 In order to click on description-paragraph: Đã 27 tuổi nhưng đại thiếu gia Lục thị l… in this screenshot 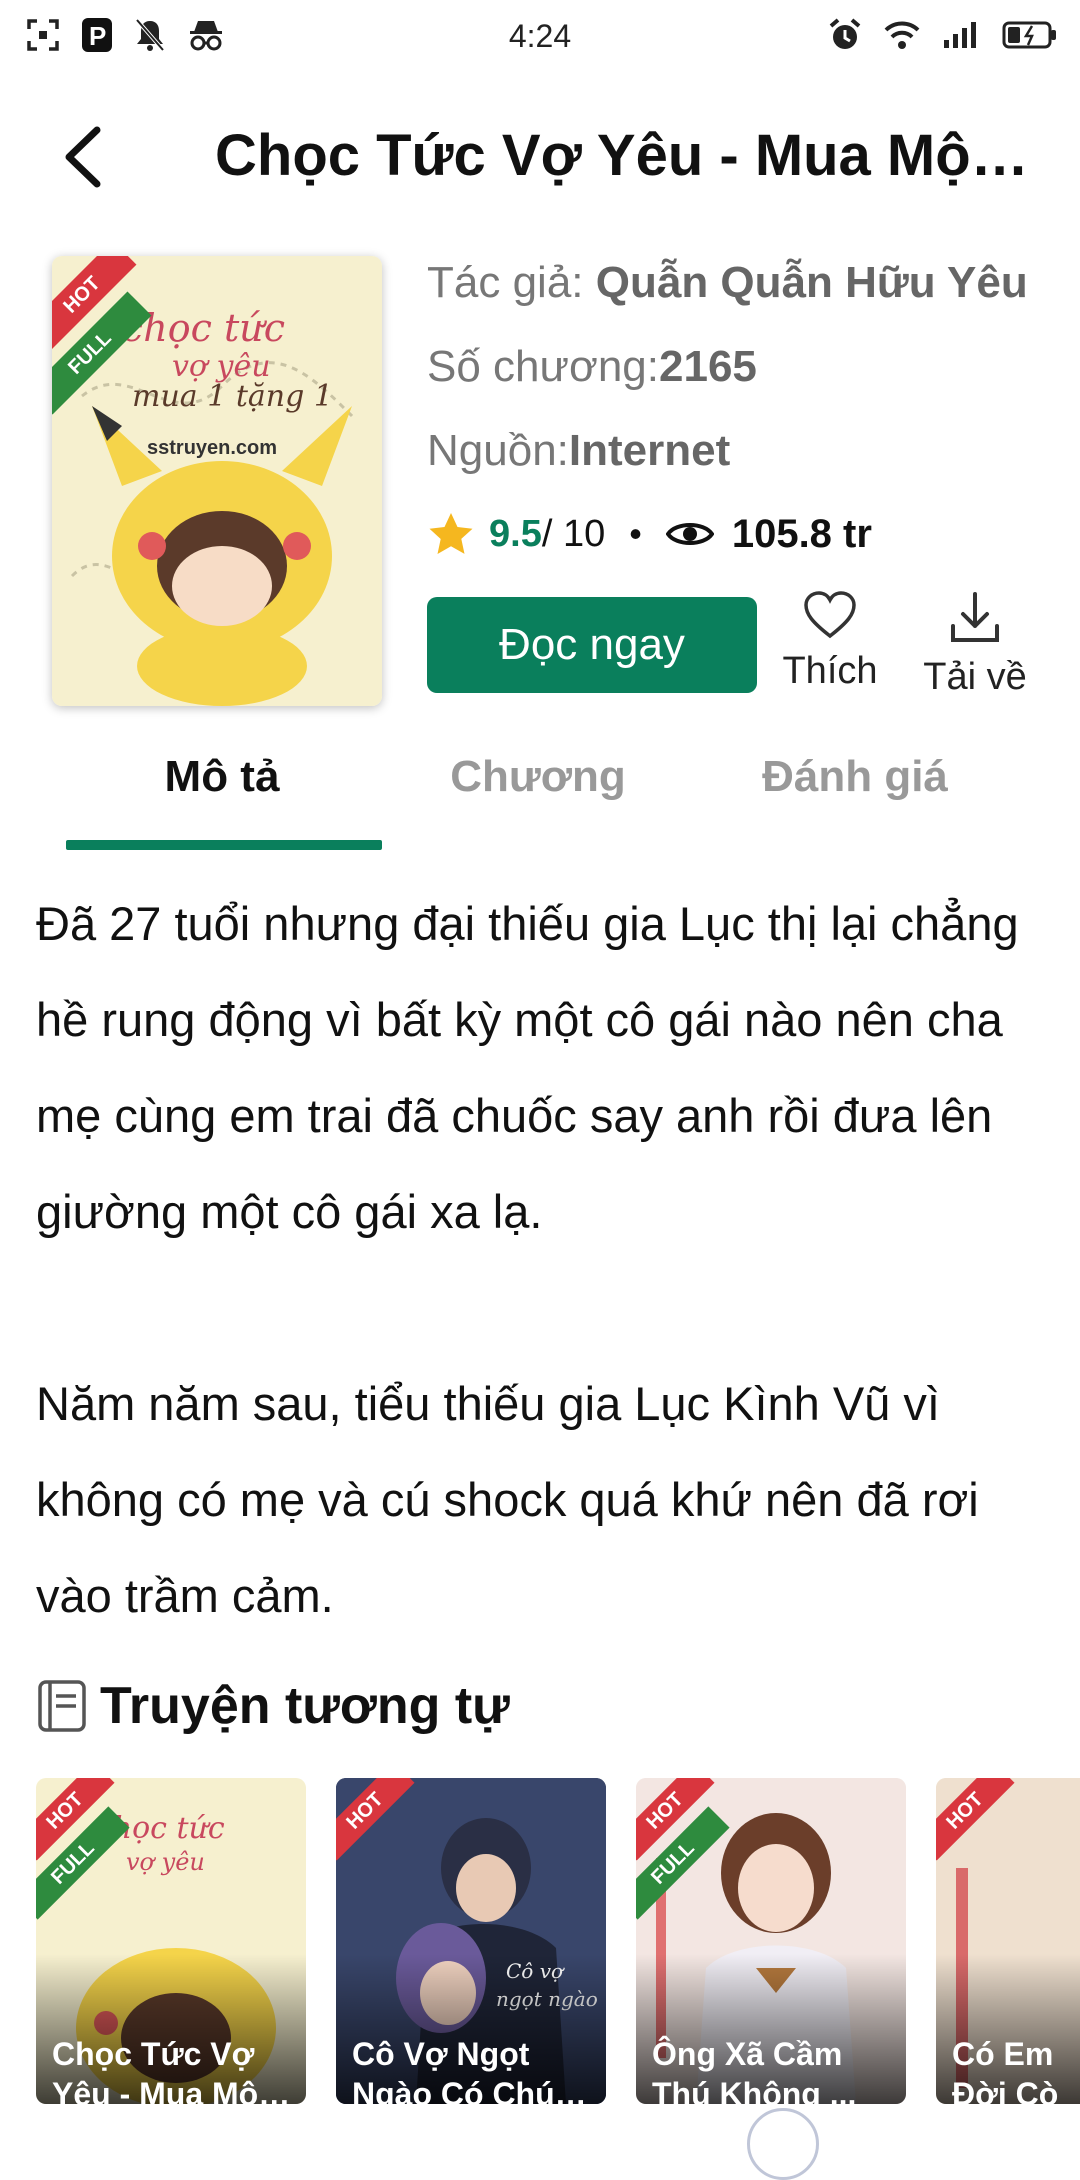, I will do `click(527, 1067)`.